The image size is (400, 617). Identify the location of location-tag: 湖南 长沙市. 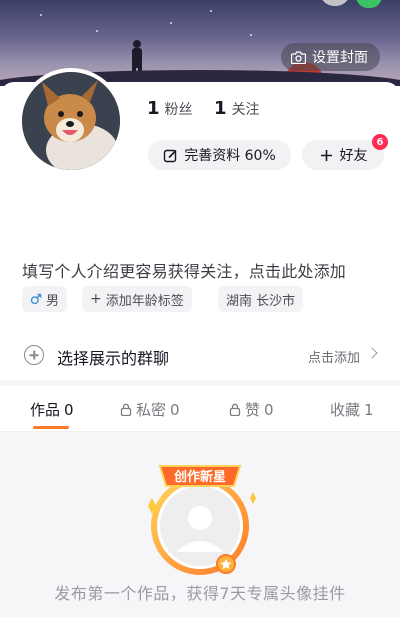
(261, 299).